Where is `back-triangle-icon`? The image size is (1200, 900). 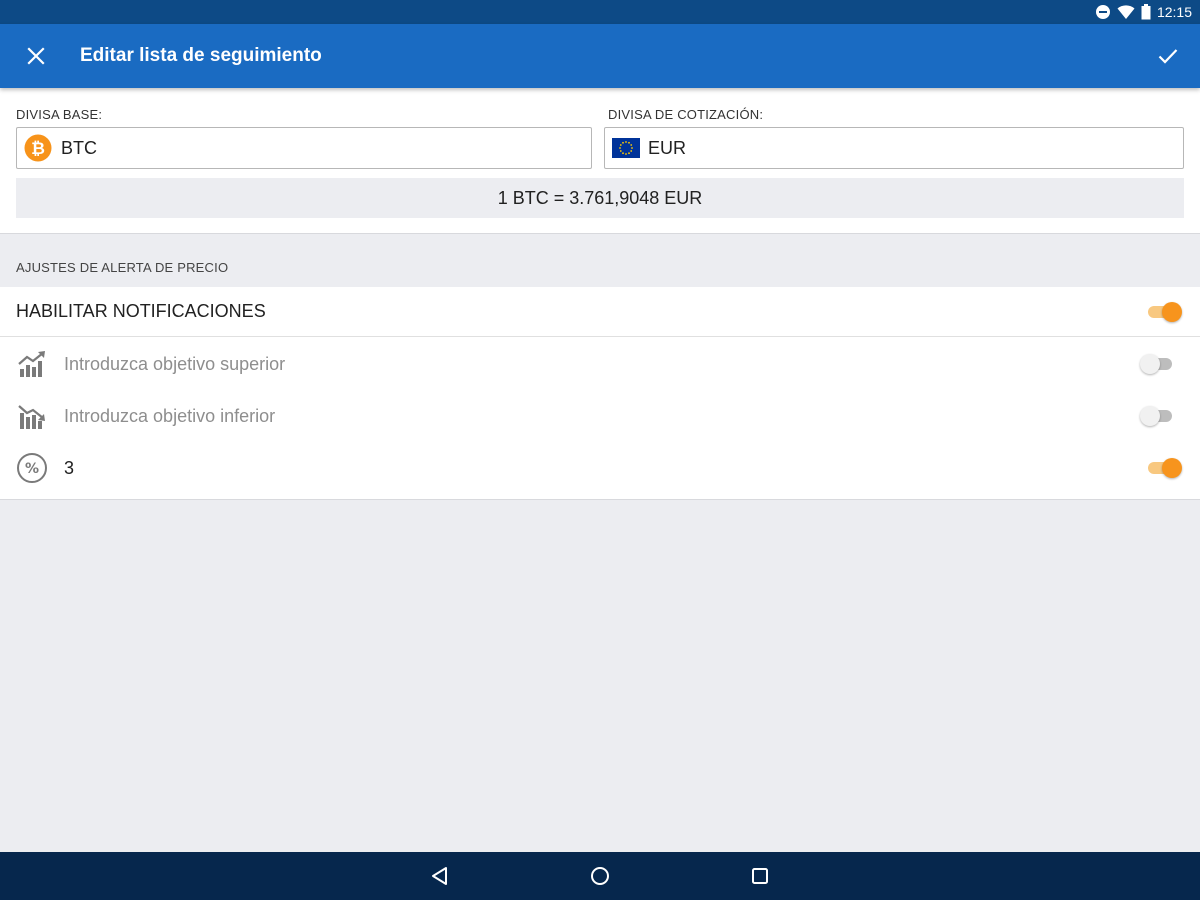
back-triangle-icon is located at coordinates (439, 876).